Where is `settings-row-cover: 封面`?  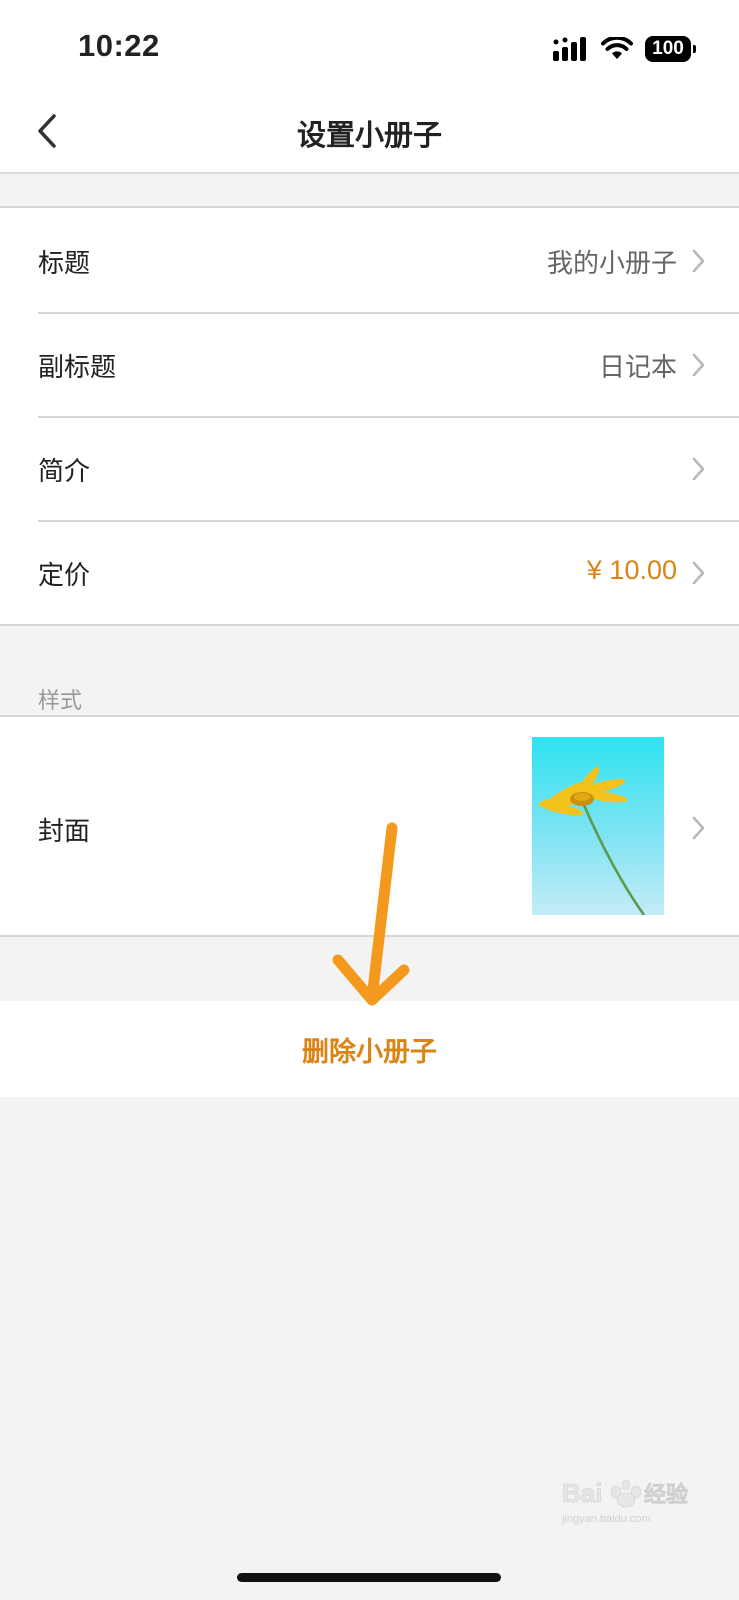
settings-row-cover: 封面 is located at coordinates (369, 826).